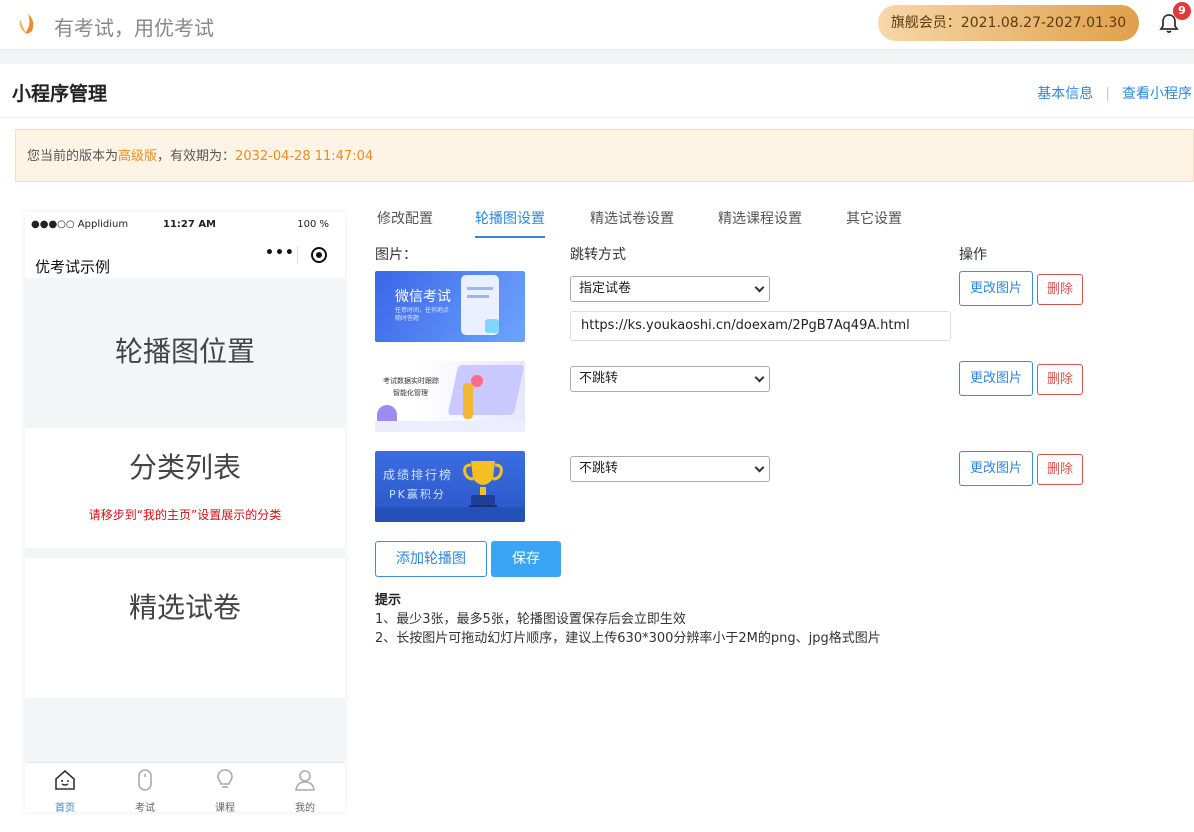 The height and width of the screenshot is (832, 1194). I want to click on thumb-title: 考试数据实时跟踪, so click(411, 381).